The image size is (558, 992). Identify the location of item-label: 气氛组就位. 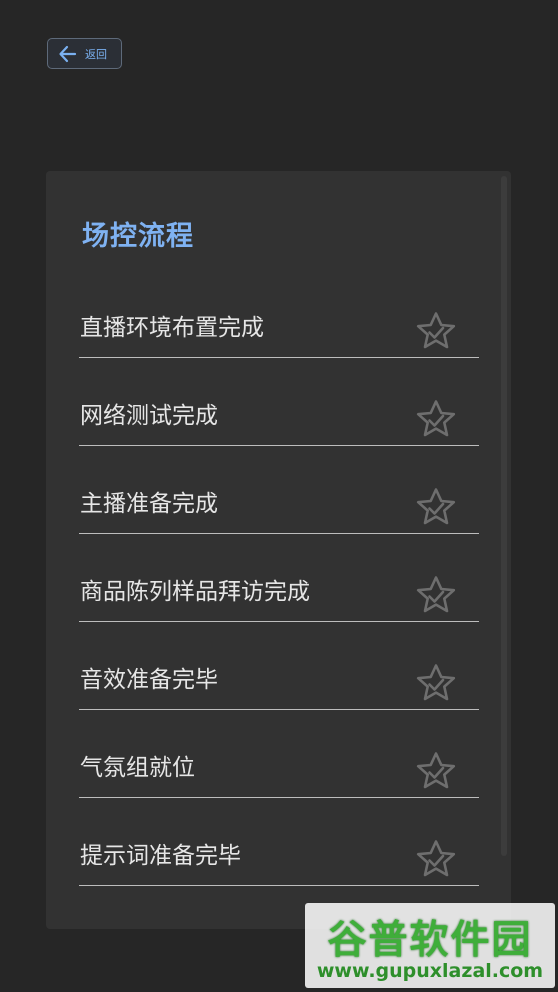
(137, 768).